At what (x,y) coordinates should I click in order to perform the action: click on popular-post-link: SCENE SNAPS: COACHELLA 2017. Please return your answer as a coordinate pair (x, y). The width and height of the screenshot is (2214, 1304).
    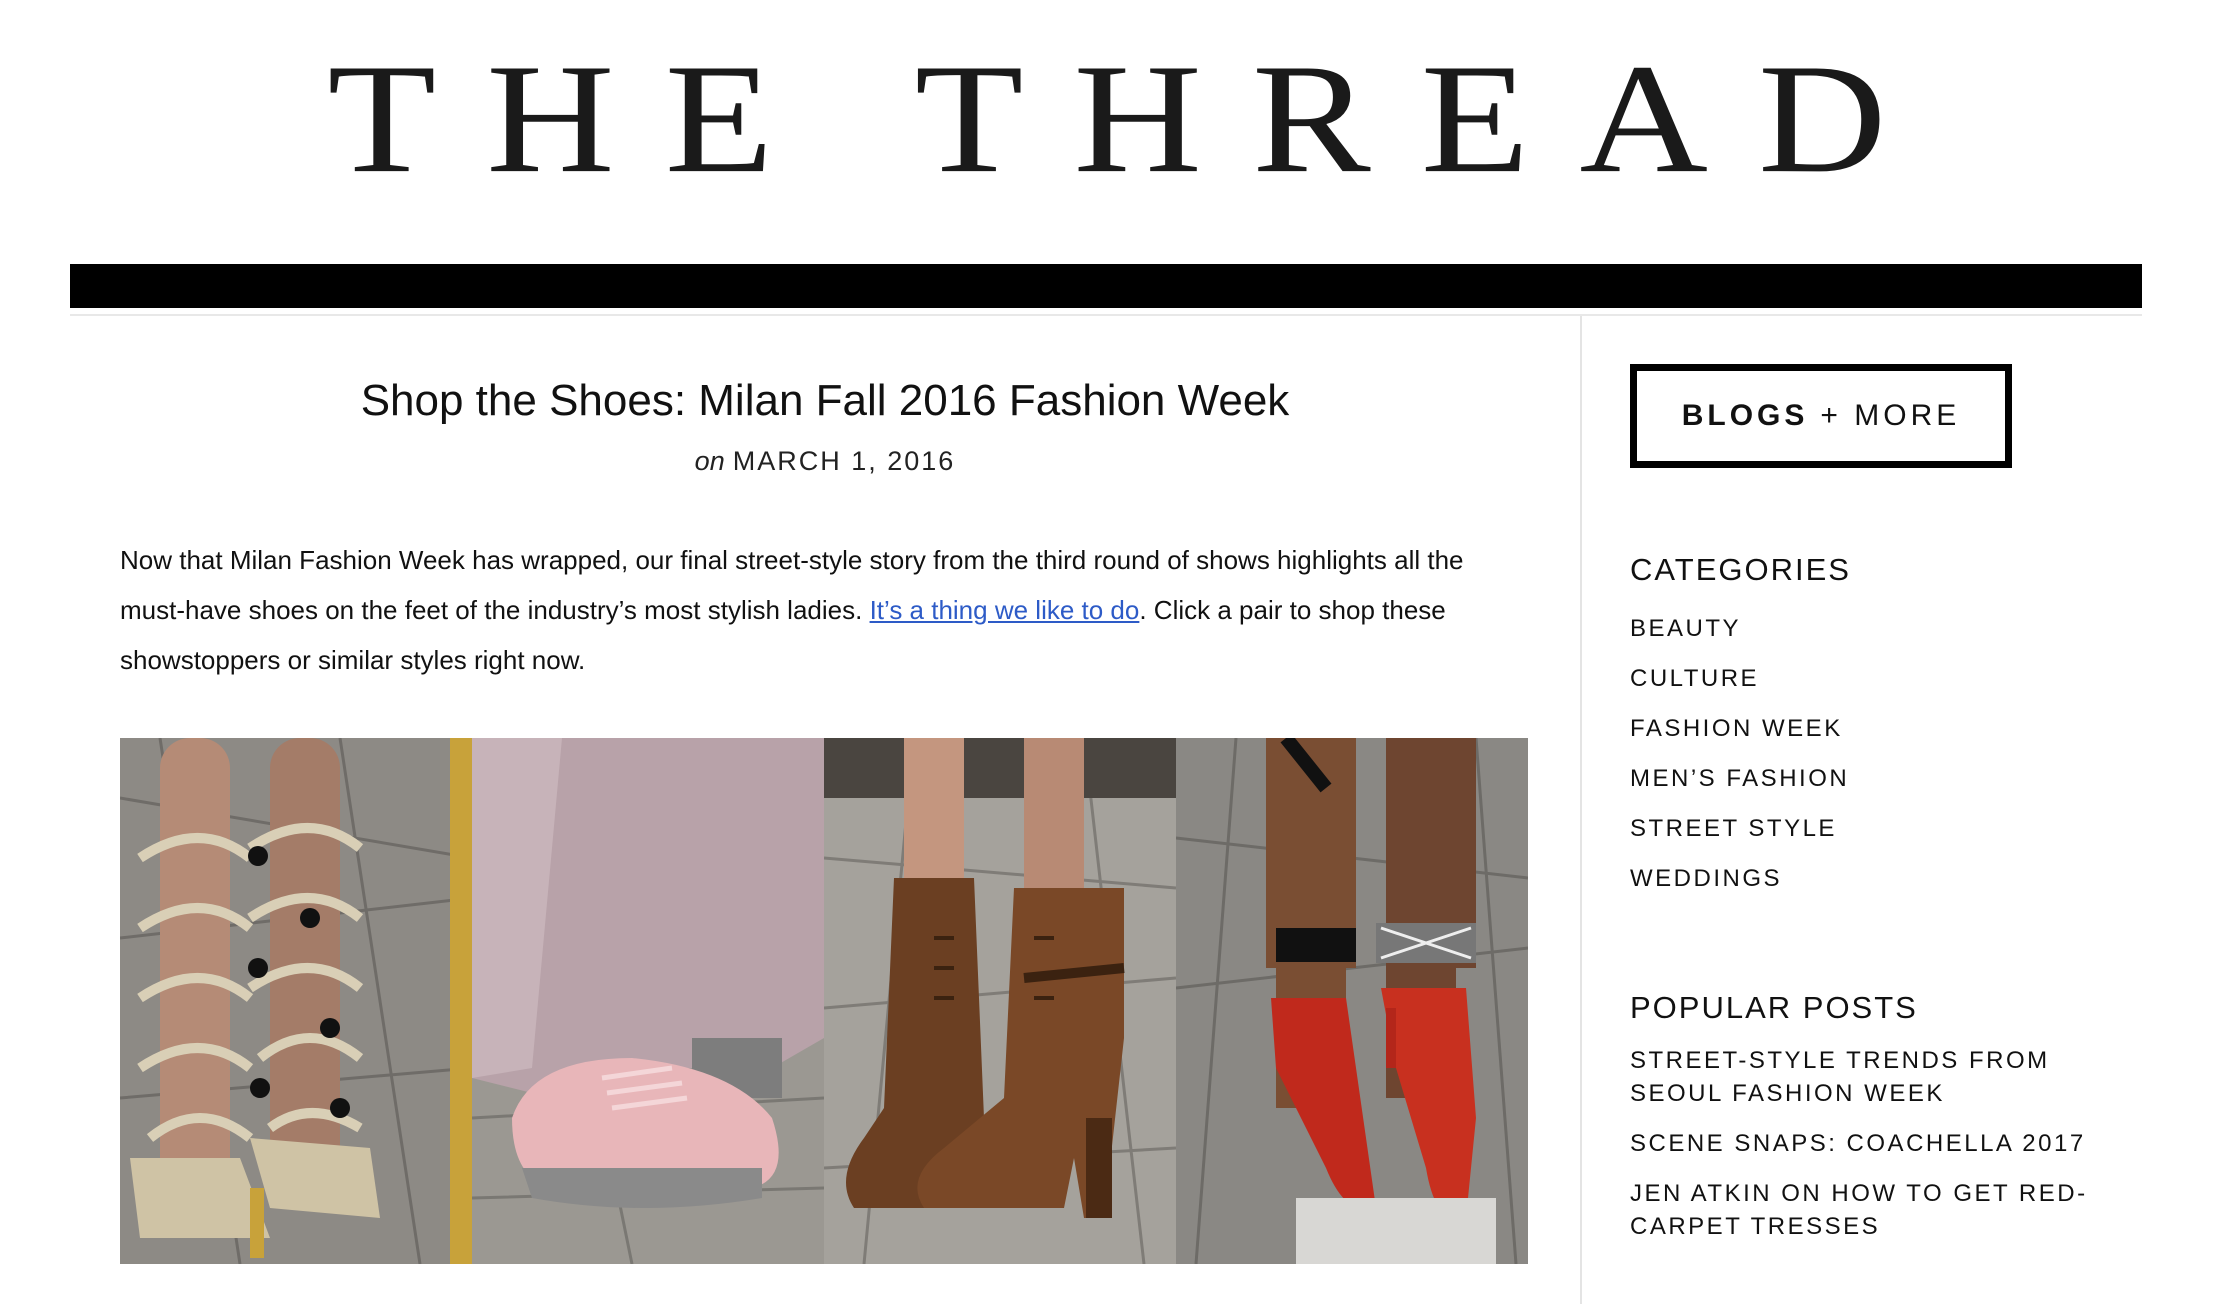
    Looking at the image, I should click on (1865, 1143).